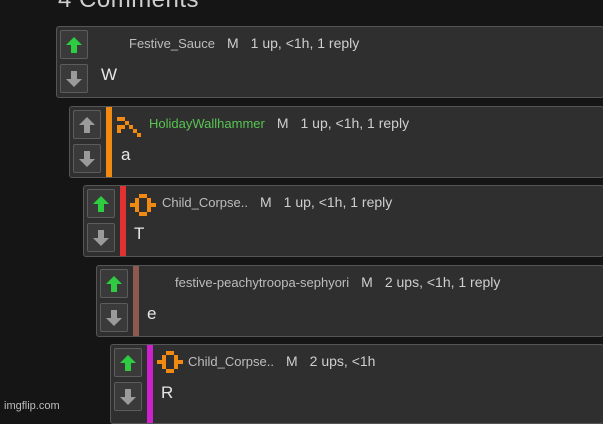 The image size is (603, 424). I want to click on comment-3: Child_Corpse.. M 1 up, <1h, 1 reply T, so click(343, 221).